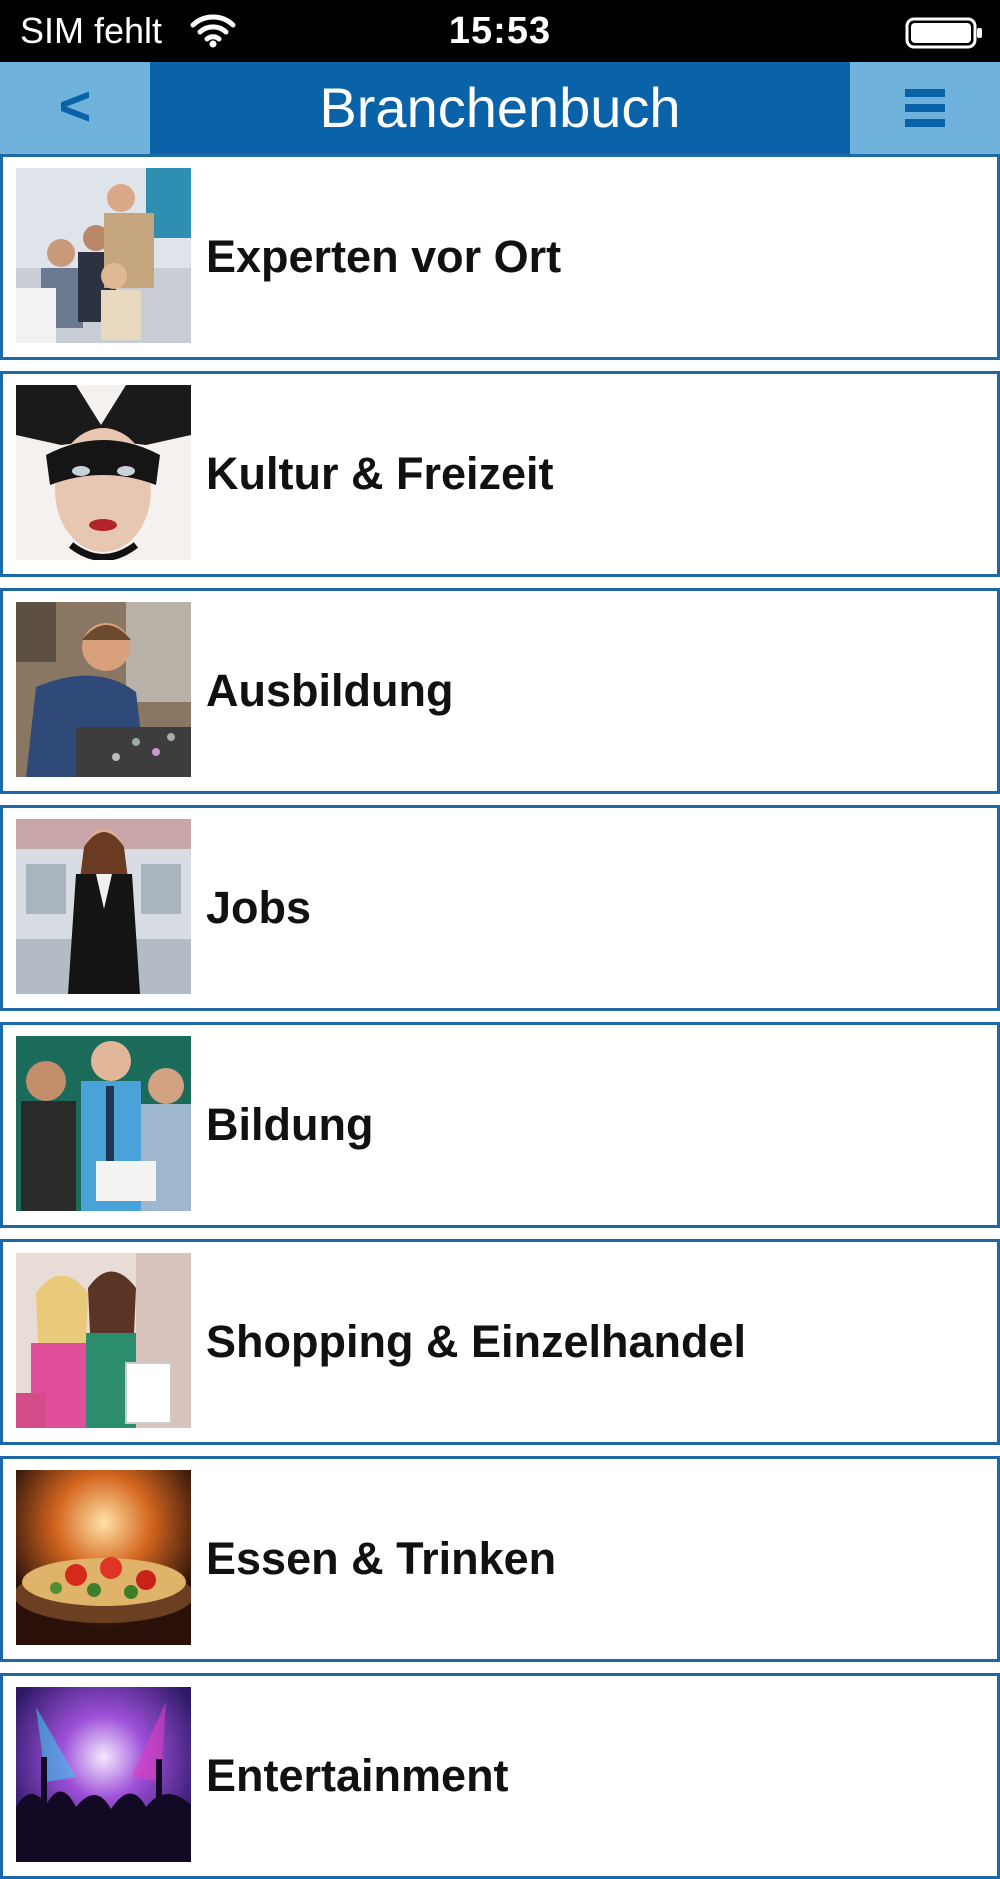 The image size is (1000, 1879). I want to click on hamburger-menu-icon, so click(925, 108).